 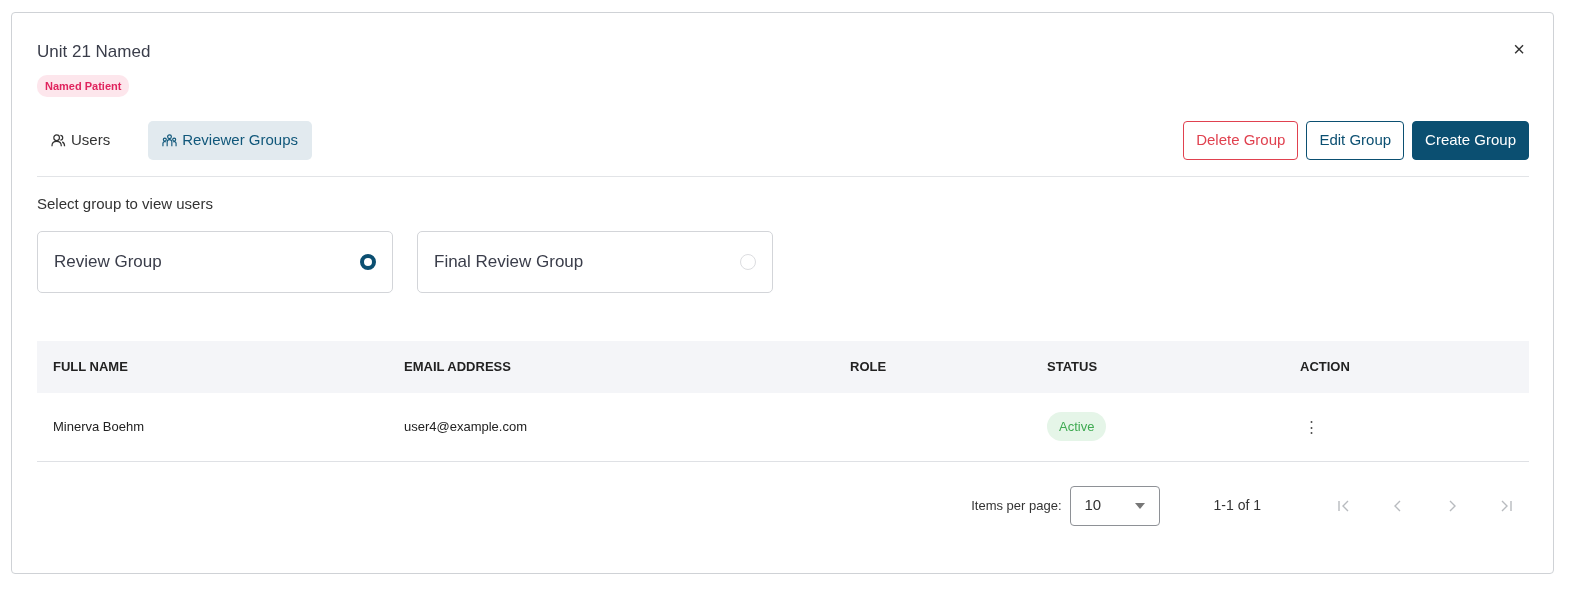 I want to click on tab: Reviewer Groups, so click(x=230, y=140).